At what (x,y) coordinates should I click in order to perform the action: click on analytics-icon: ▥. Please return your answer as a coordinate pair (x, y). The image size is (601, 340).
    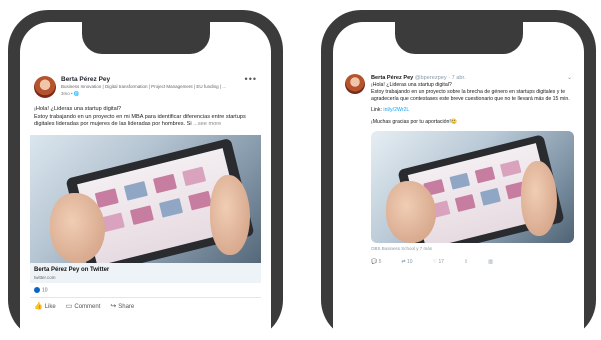
    Looking at the image, I should click on (490, 261).